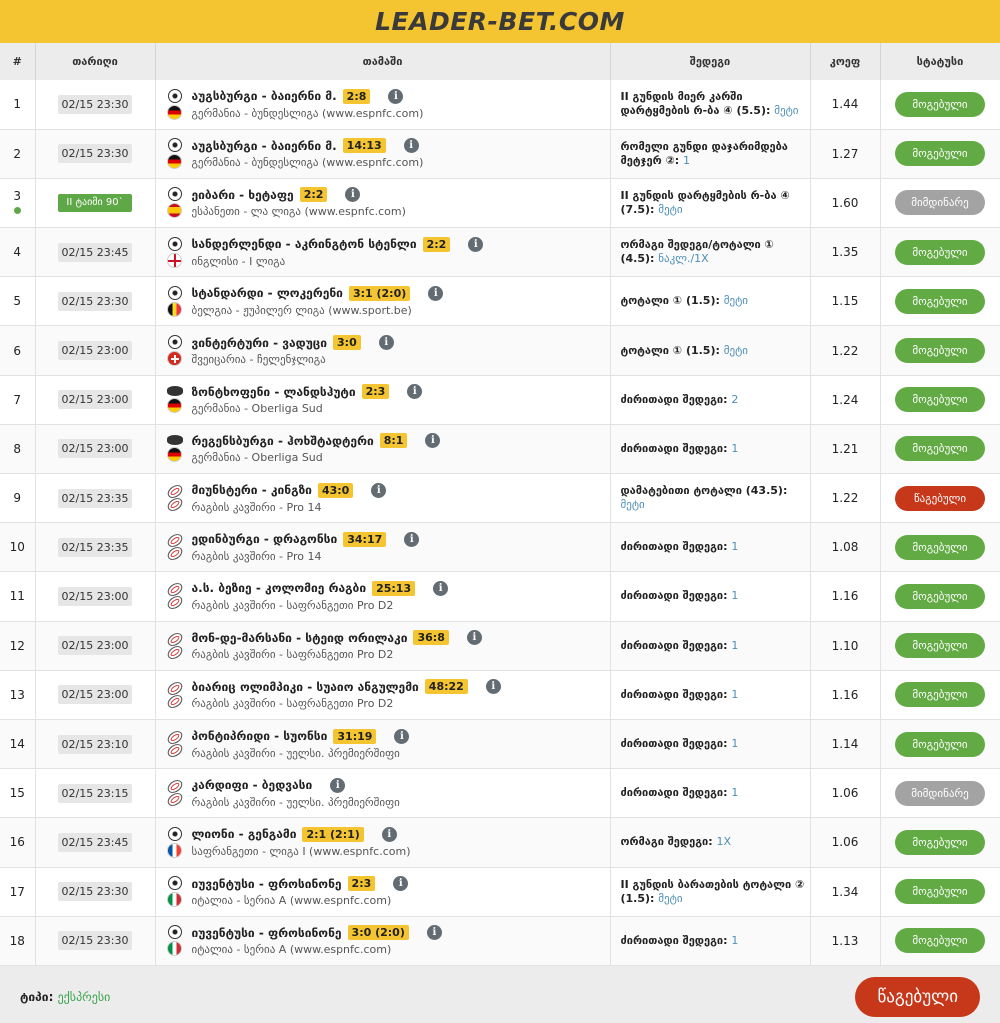  Describe the element at coordinates (256, 507) in the screenshot. I see `league-name: რაგბის კავშირი - Pro 14` at that location.